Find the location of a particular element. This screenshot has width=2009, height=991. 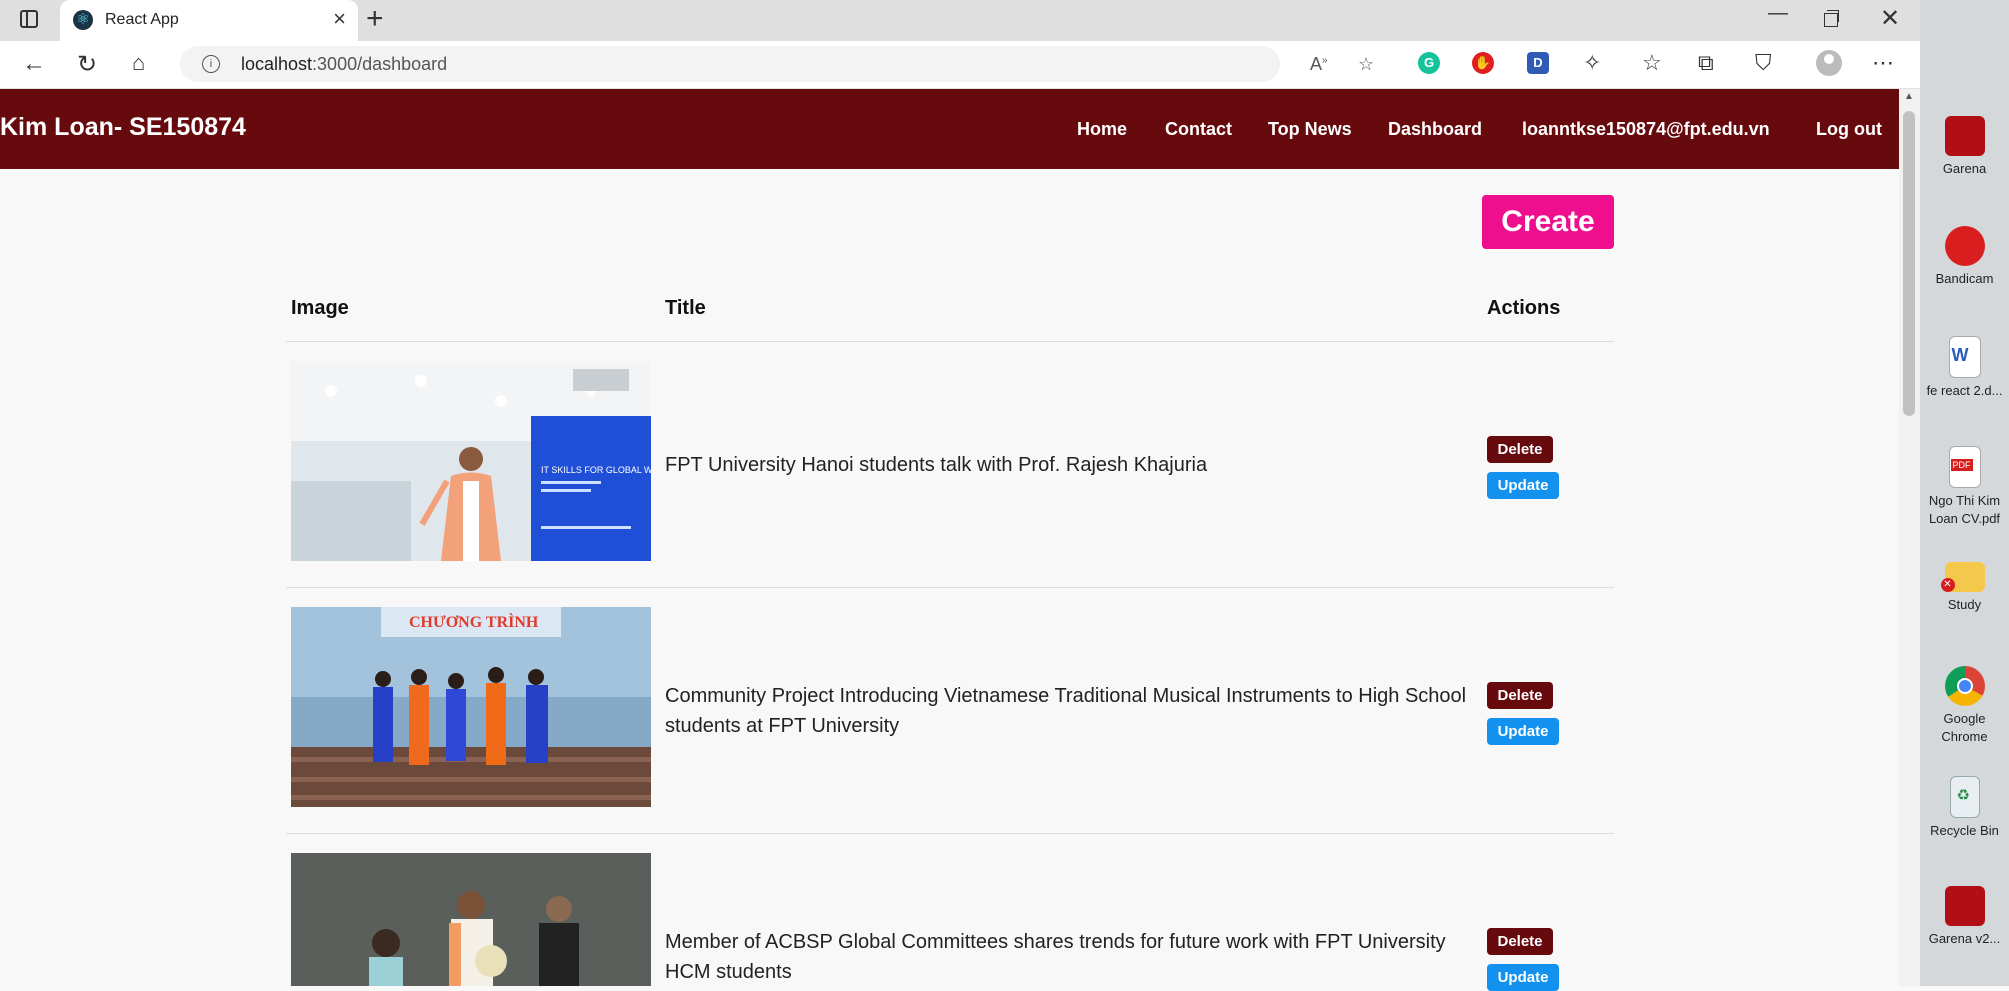

restore-icon is located at coordinates (1831, 18).